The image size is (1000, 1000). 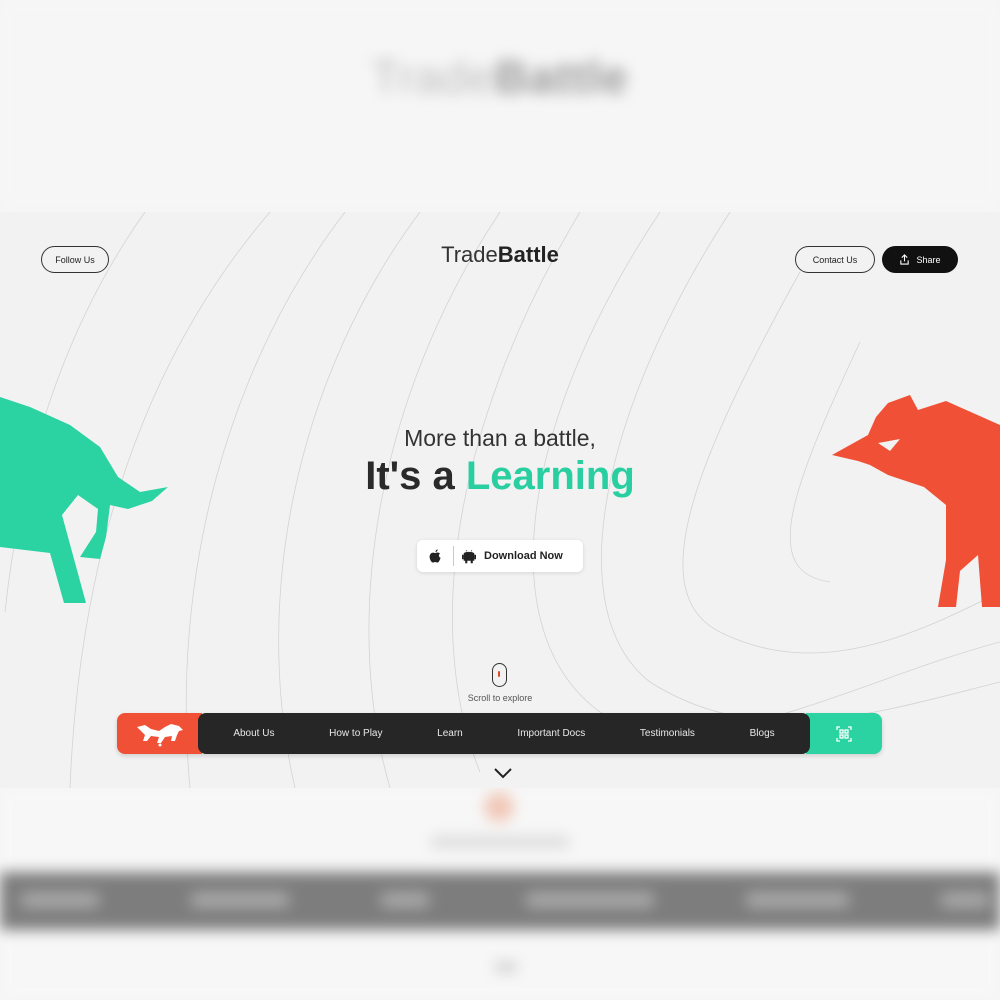 What do you see at coordinates (435, 556) in the screenshot?
I see `apple-icon` at bounding box center [435, 556].